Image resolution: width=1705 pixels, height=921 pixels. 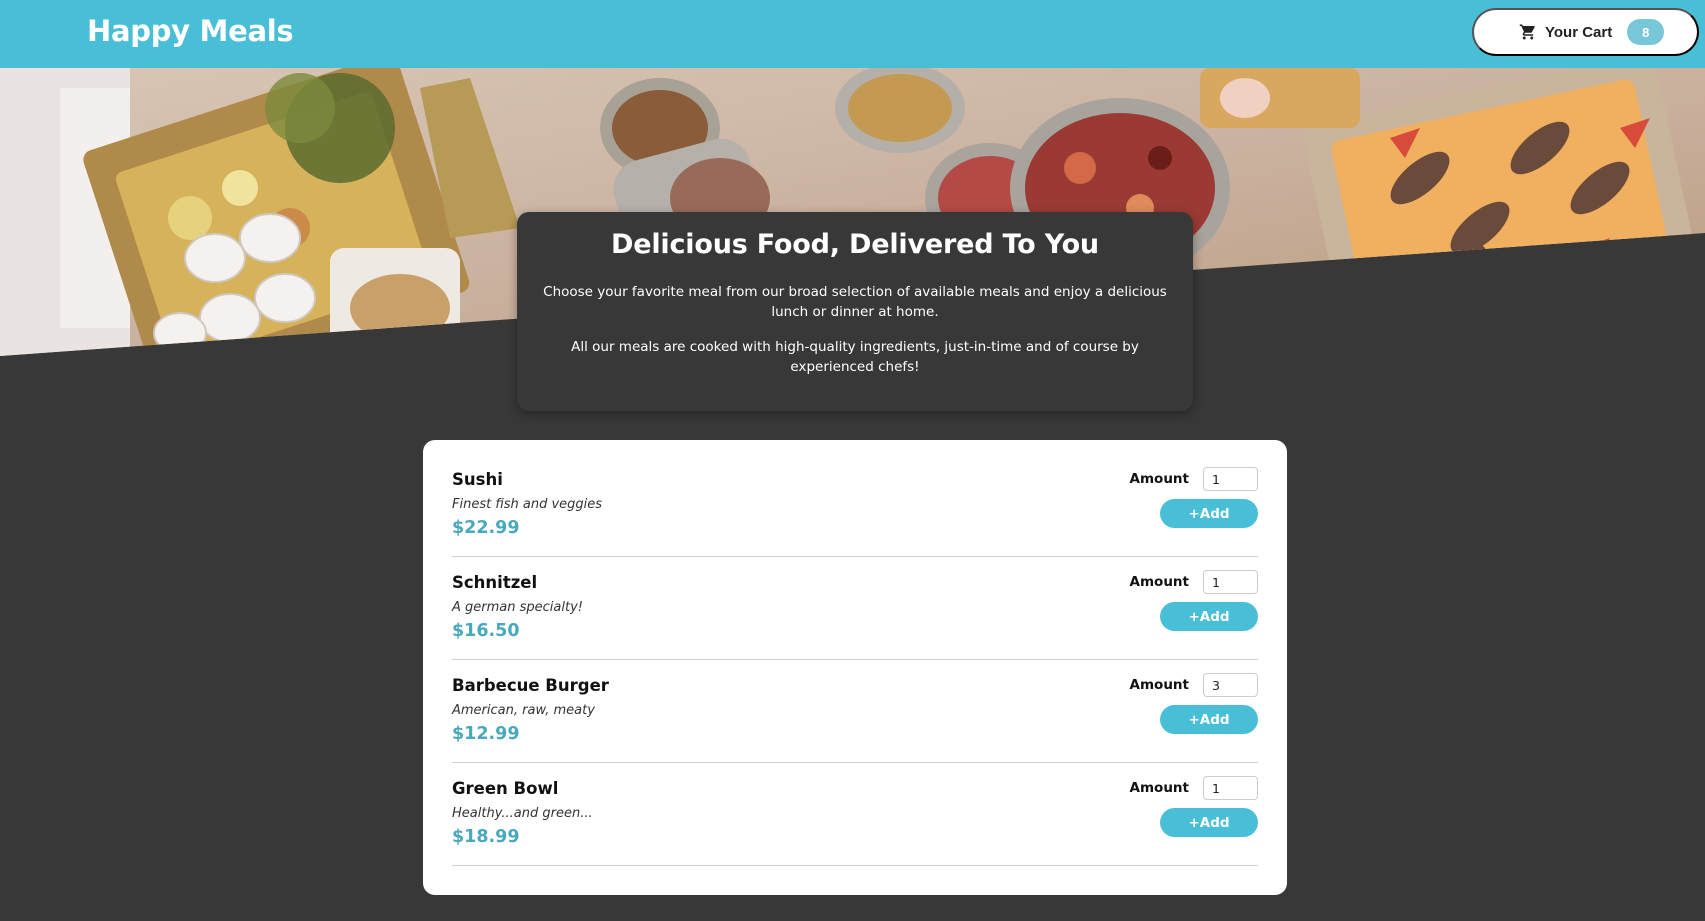 I want to click on meal-price: $12.99, so click(x=486, y=734).